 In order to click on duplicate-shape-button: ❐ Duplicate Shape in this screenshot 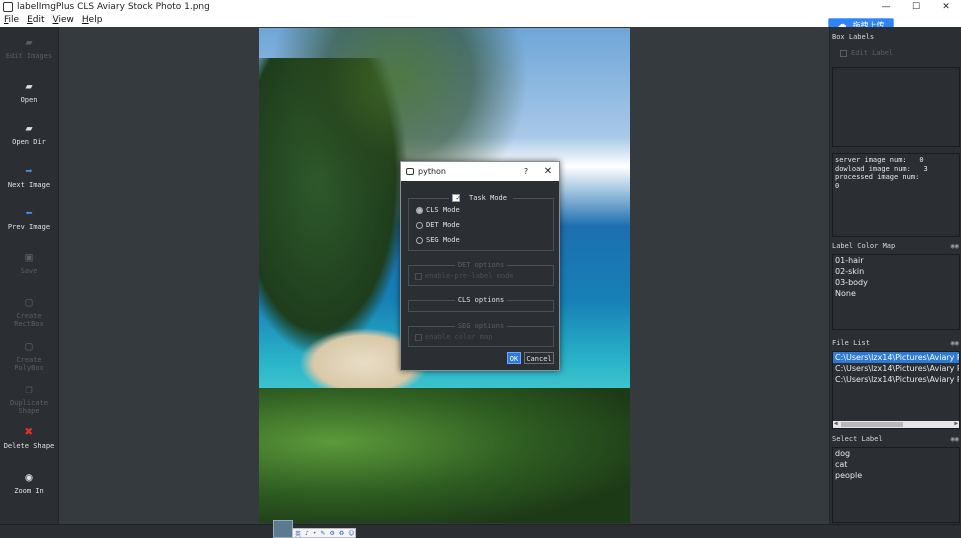, I will do `click(29, 398)`.